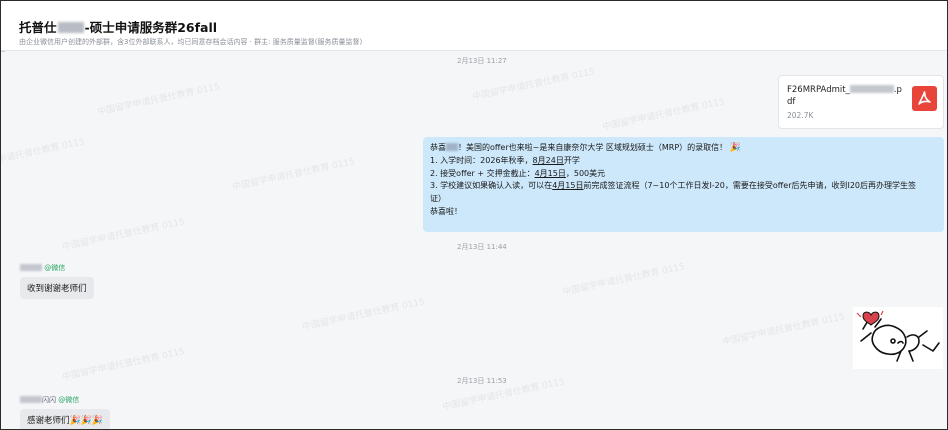 This screenshot has height=430, width=948. What do you see at coordinates (800, 115) in the screenshot?
I see `file-size: 202.7K` at bounding box center [800, 115].